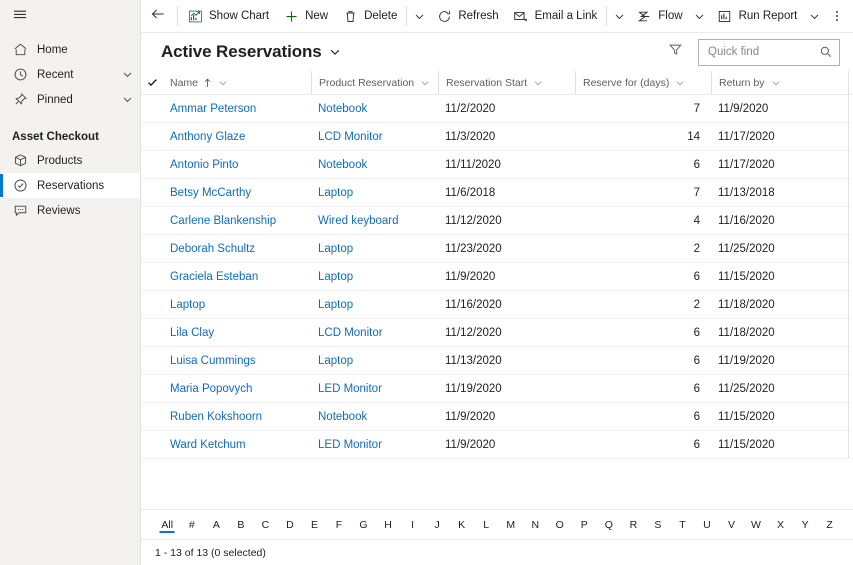 This screenshot has height=565, width=853. What do you see at coordinates (682, 525) in the screenshot?
I see `alpha-filter-t: T` at bounding box center [682, 525].